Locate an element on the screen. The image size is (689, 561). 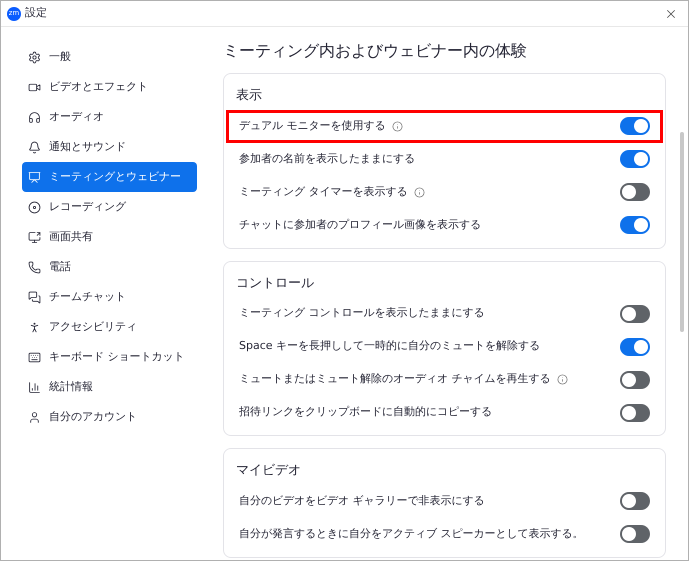
setting-label: ミュートまたはミュート解除のオーディオ チャイムを再生する is located at coordinates (394, 379).